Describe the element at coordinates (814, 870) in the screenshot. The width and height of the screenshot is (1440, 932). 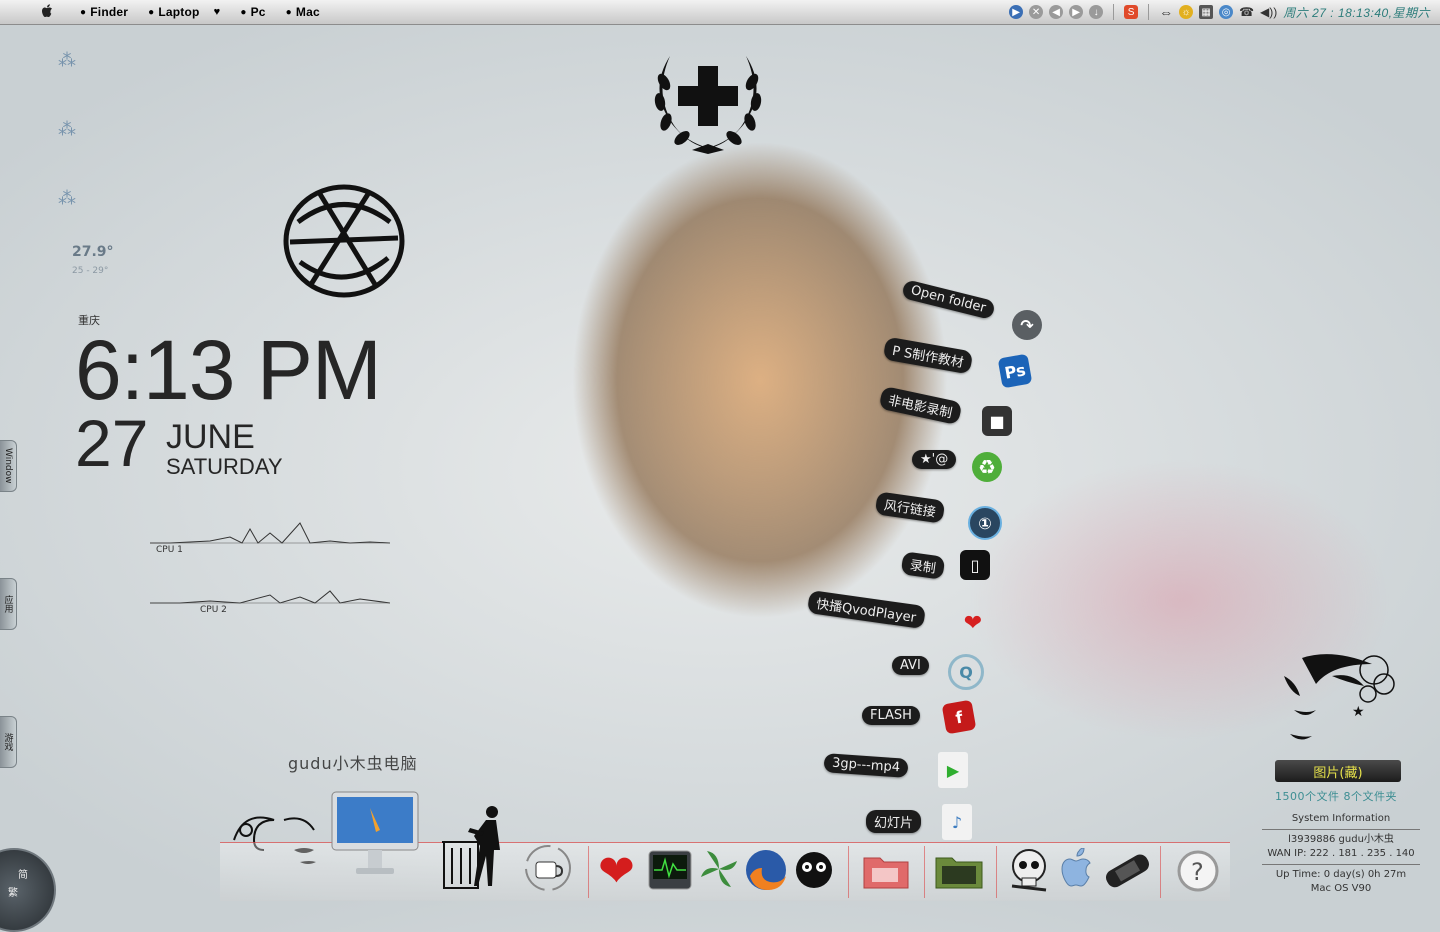
I see `soot-sprite-icon` at that location.